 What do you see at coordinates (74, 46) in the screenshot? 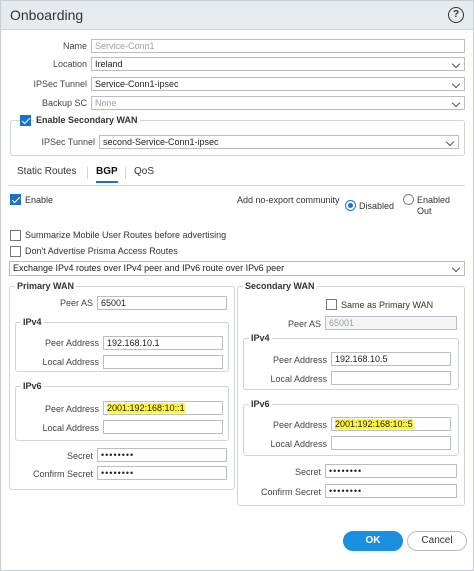
I see `name-label: Name` at bounding box center [74, 46].